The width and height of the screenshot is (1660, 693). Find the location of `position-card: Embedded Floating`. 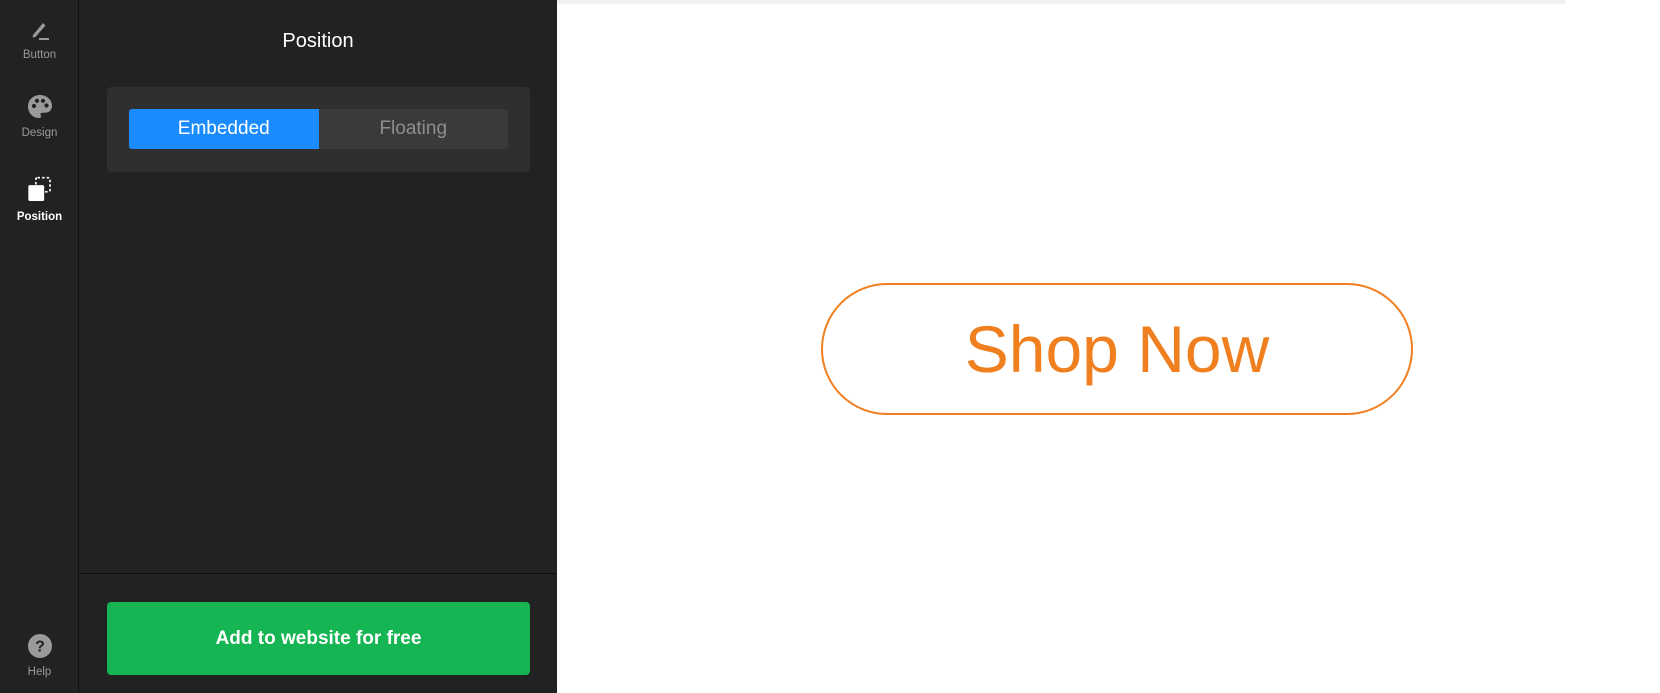

position-card: Embedded Floating is located at coordinates (318, 129).